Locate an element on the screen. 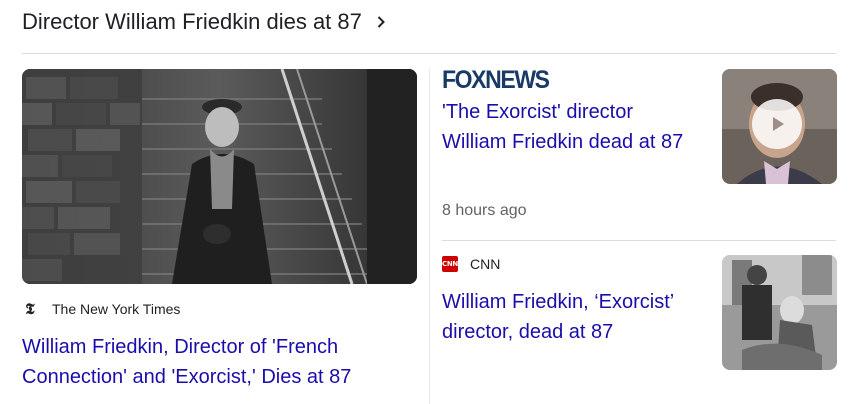  cnn-source-name: CNN is located at coordinates (485, 264).